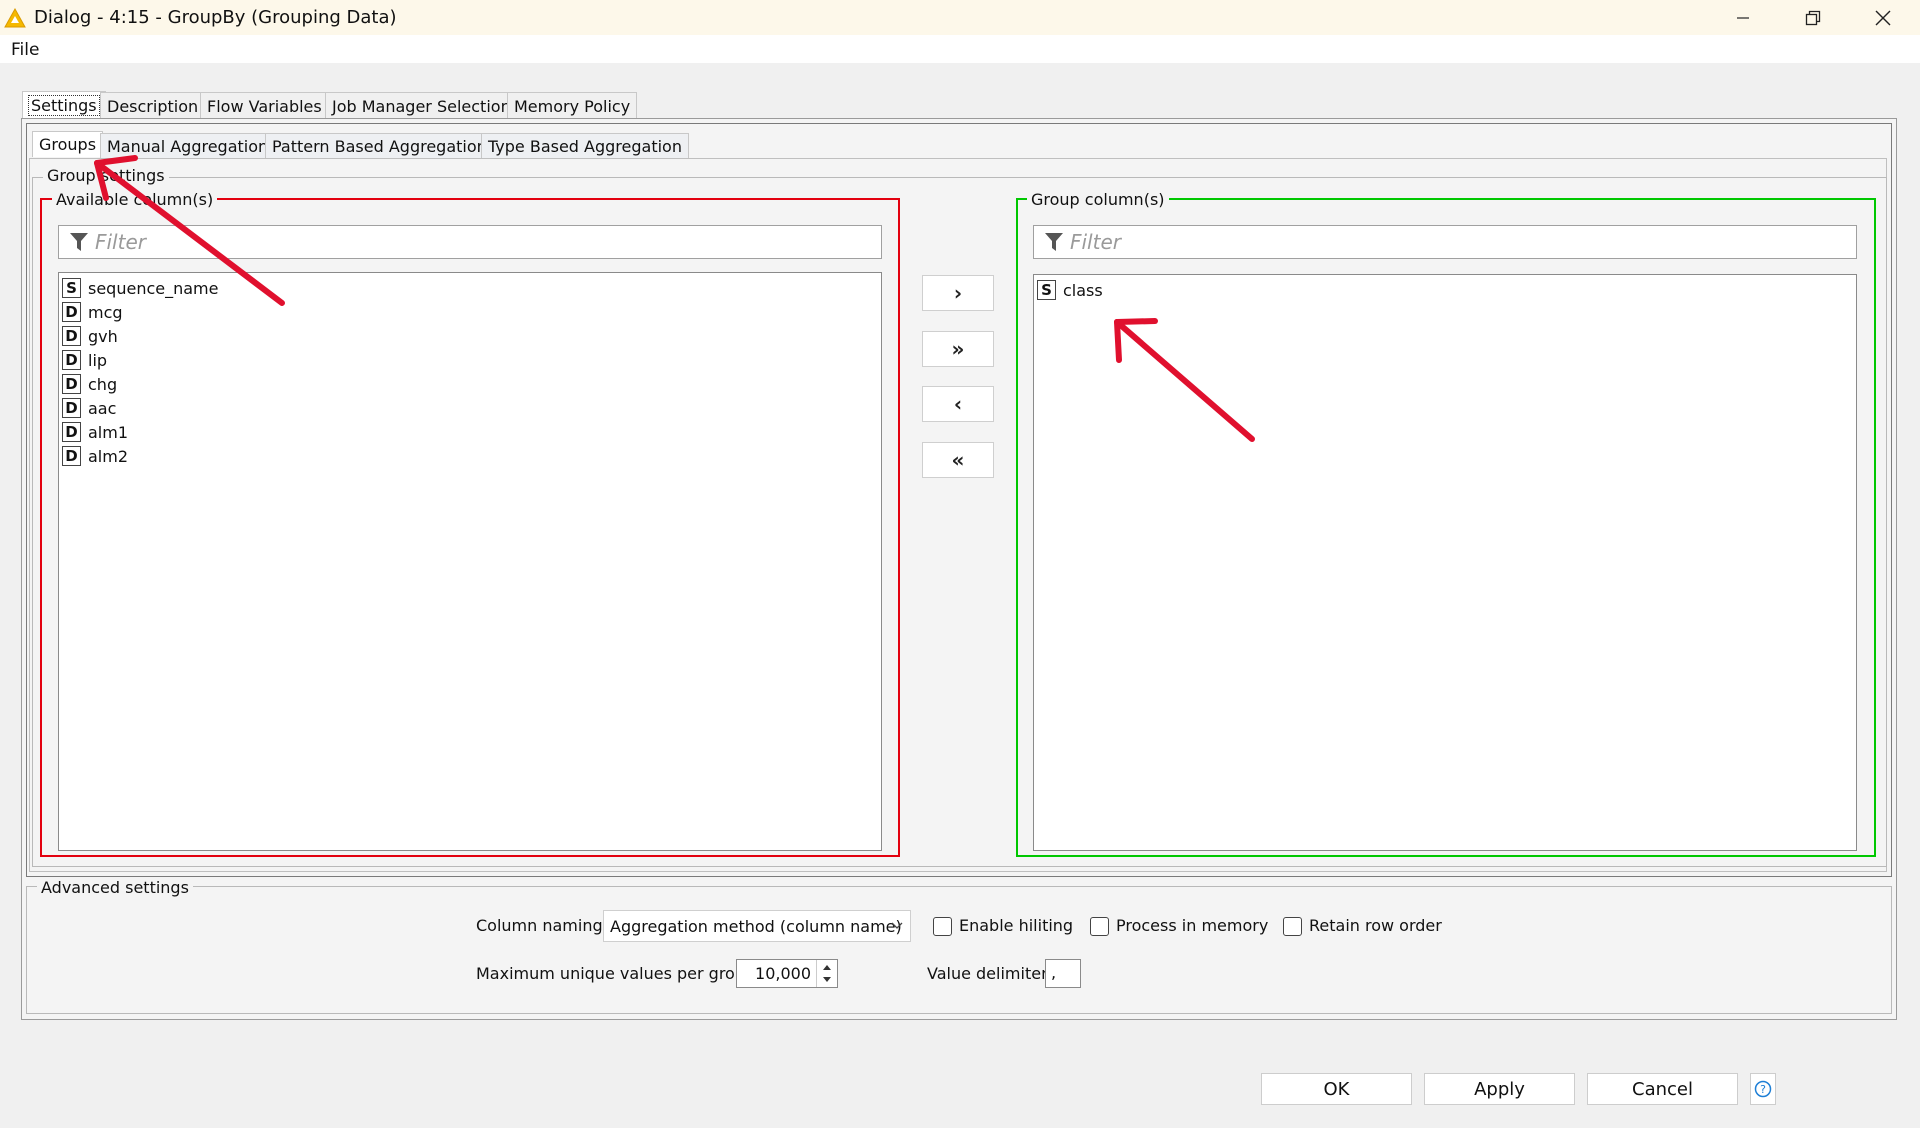 This screenshot has width=1920, height=1128. Describe the element at coordinates (1743, 17) in the screenshot. I see `minimize-icon` at that location.